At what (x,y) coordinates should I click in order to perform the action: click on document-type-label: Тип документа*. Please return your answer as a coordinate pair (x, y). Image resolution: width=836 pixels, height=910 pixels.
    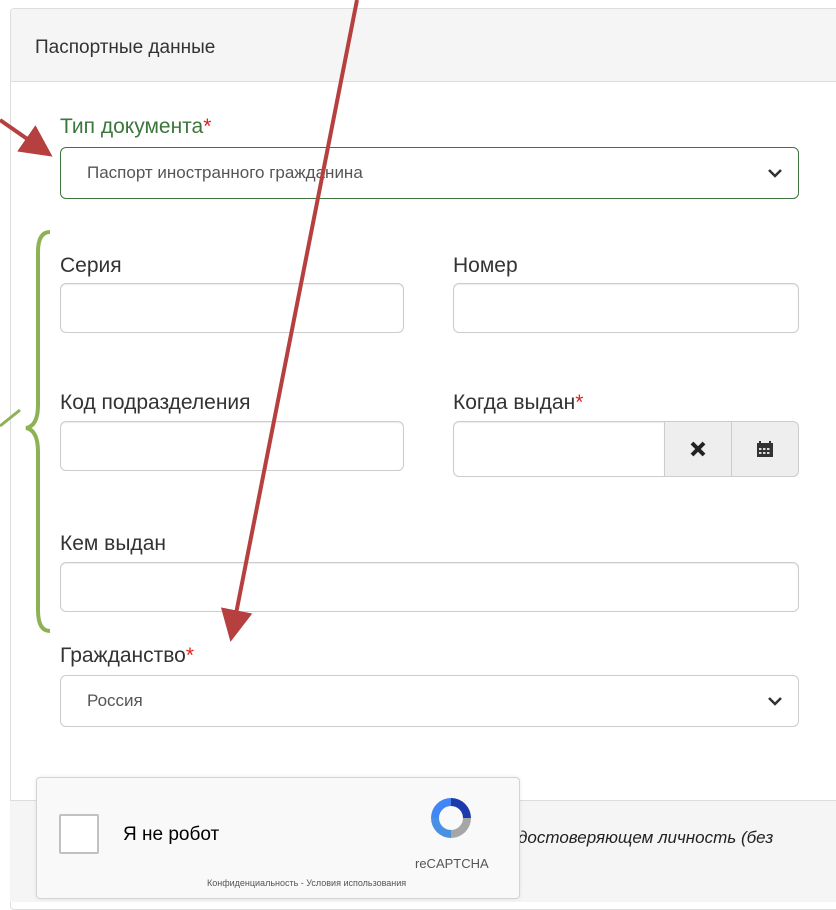
    Looking at the image, I should click on (136, 126).